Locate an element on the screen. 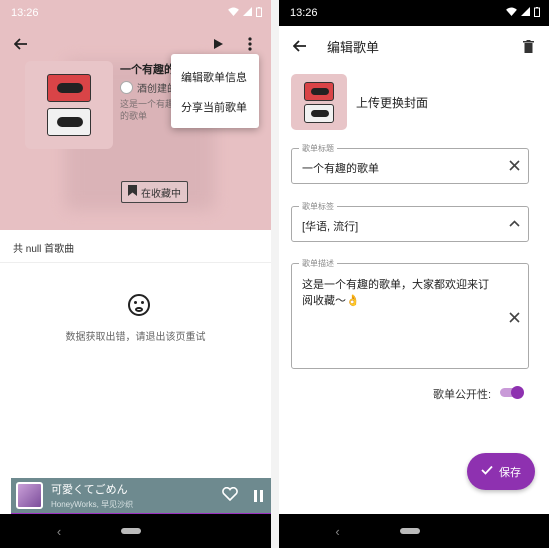 The image size is (549, 548). description-line-1: 这是一个有趣的歌单，大家都欢迎来订 is located at coordinates (395, 285).